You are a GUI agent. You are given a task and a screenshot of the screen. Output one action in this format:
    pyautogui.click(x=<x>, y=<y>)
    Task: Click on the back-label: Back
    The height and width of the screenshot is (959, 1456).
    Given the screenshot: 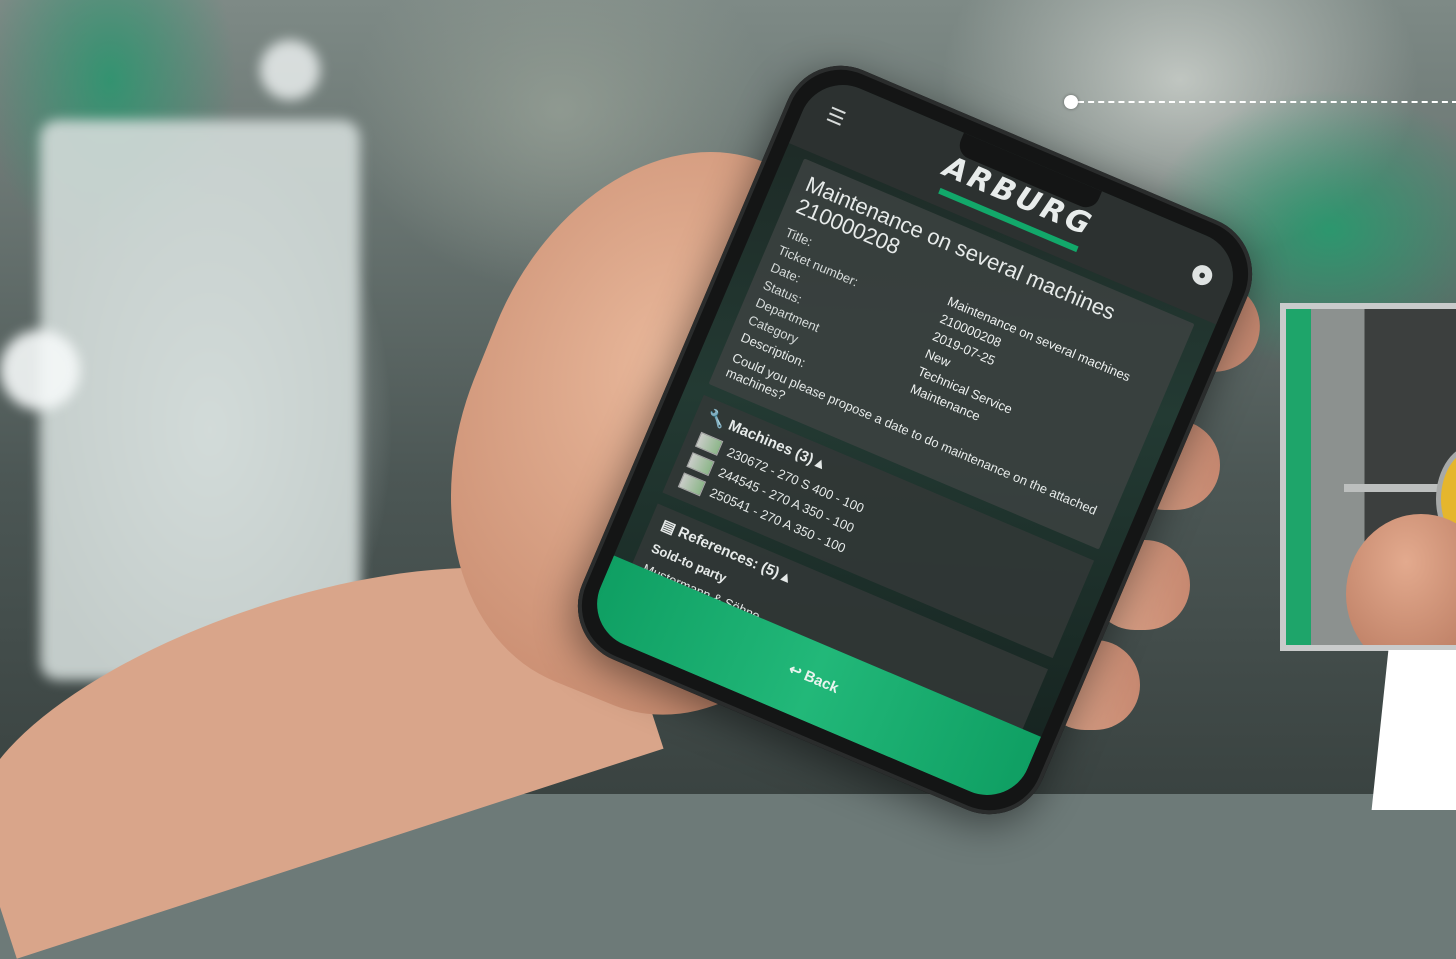 What is the action you would take?
    pyautogui.click(x=821, y=682)
    